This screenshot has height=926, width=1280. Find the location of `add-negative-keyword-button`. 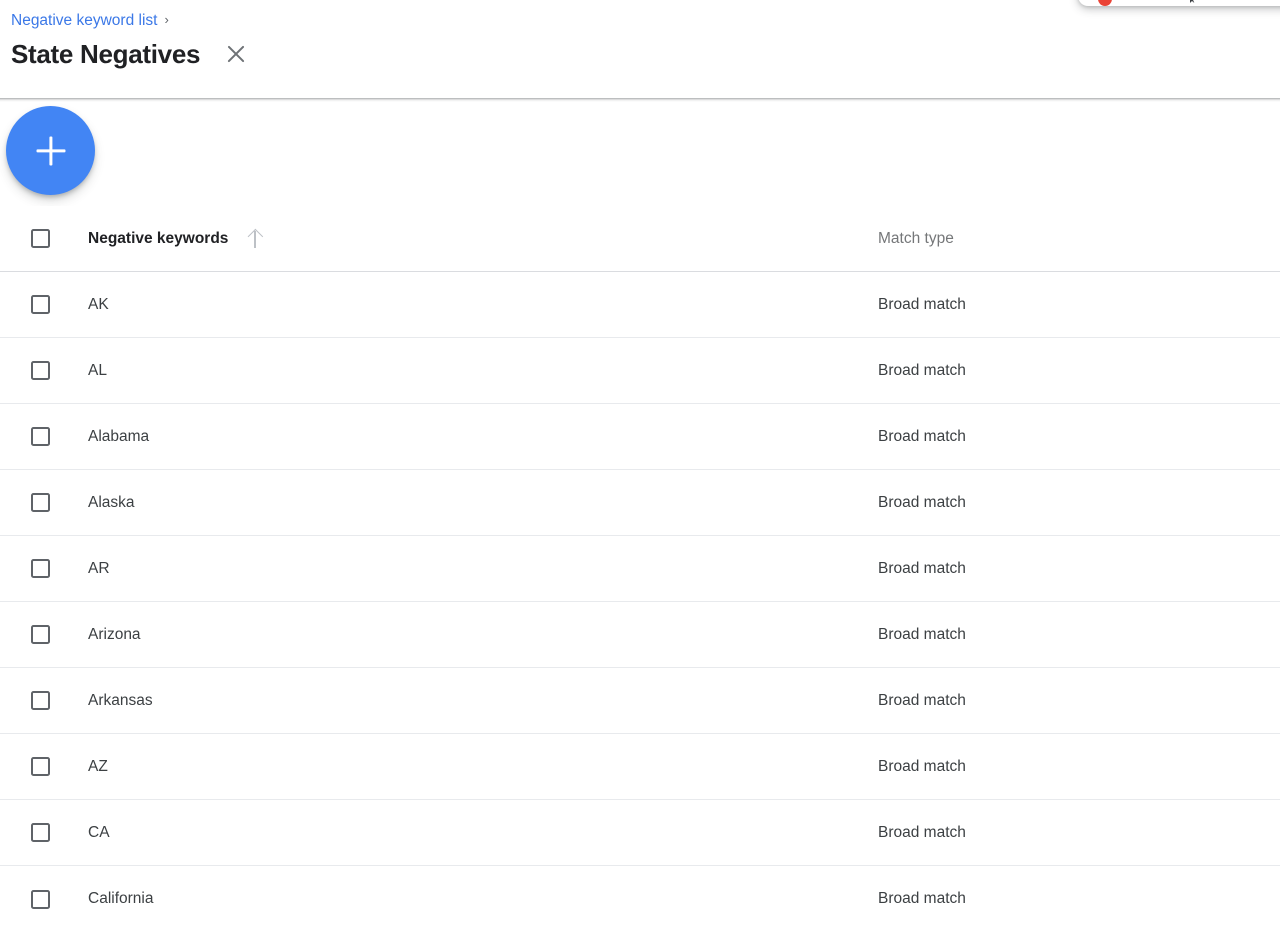

add-negative-keyword-button is located at coordinates (50, 150).